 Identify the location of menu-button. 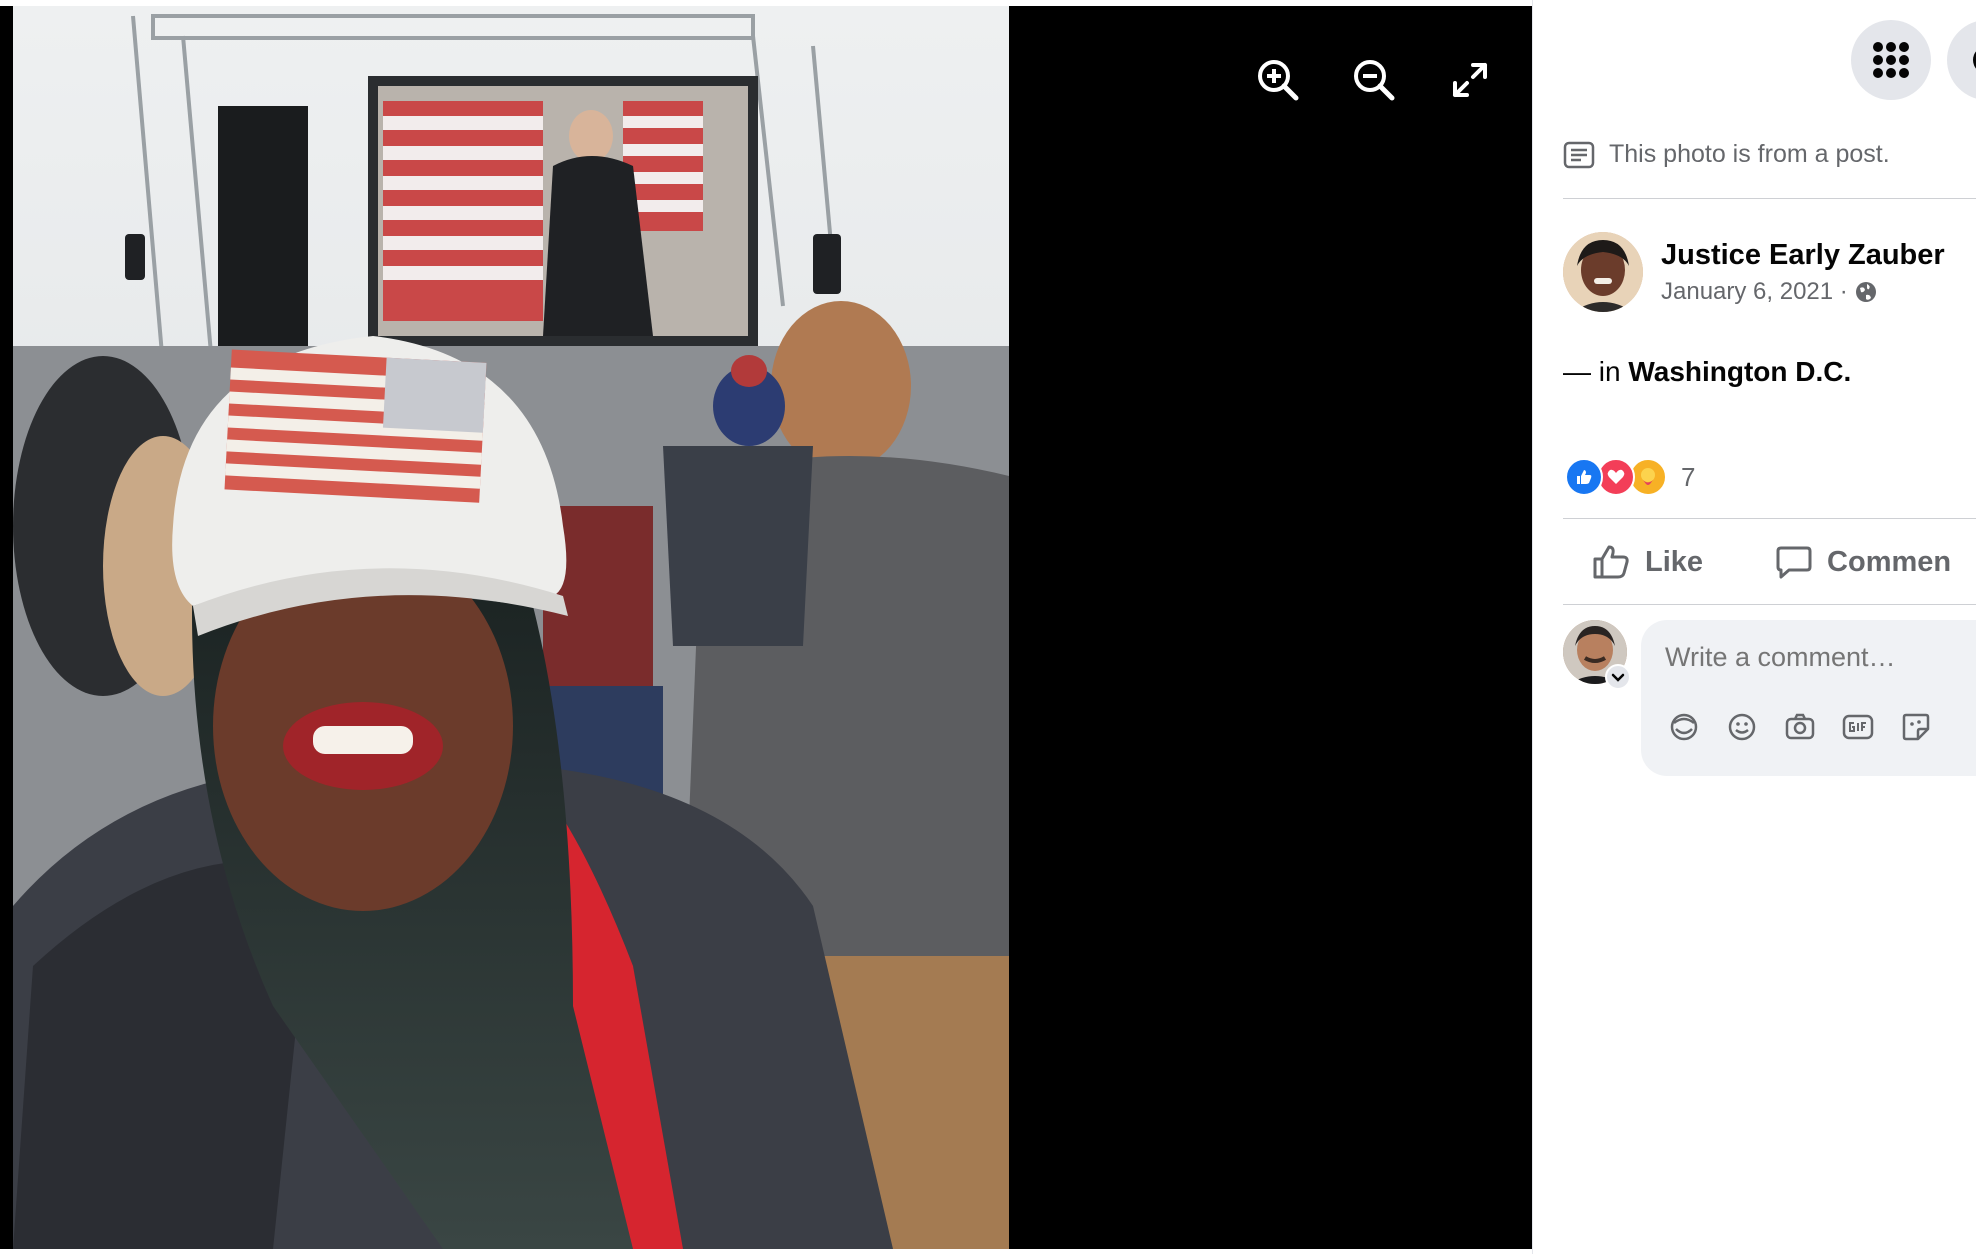
(1891, 60).